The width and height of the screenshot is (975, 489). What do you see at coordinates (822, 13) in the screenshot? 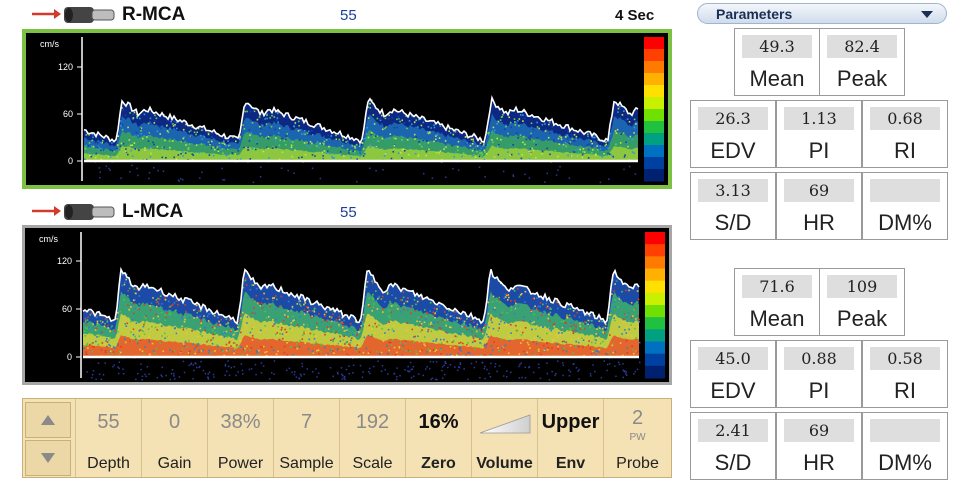
I see `parameters-dropdown: Parameters` at bounding box center [822, 13].